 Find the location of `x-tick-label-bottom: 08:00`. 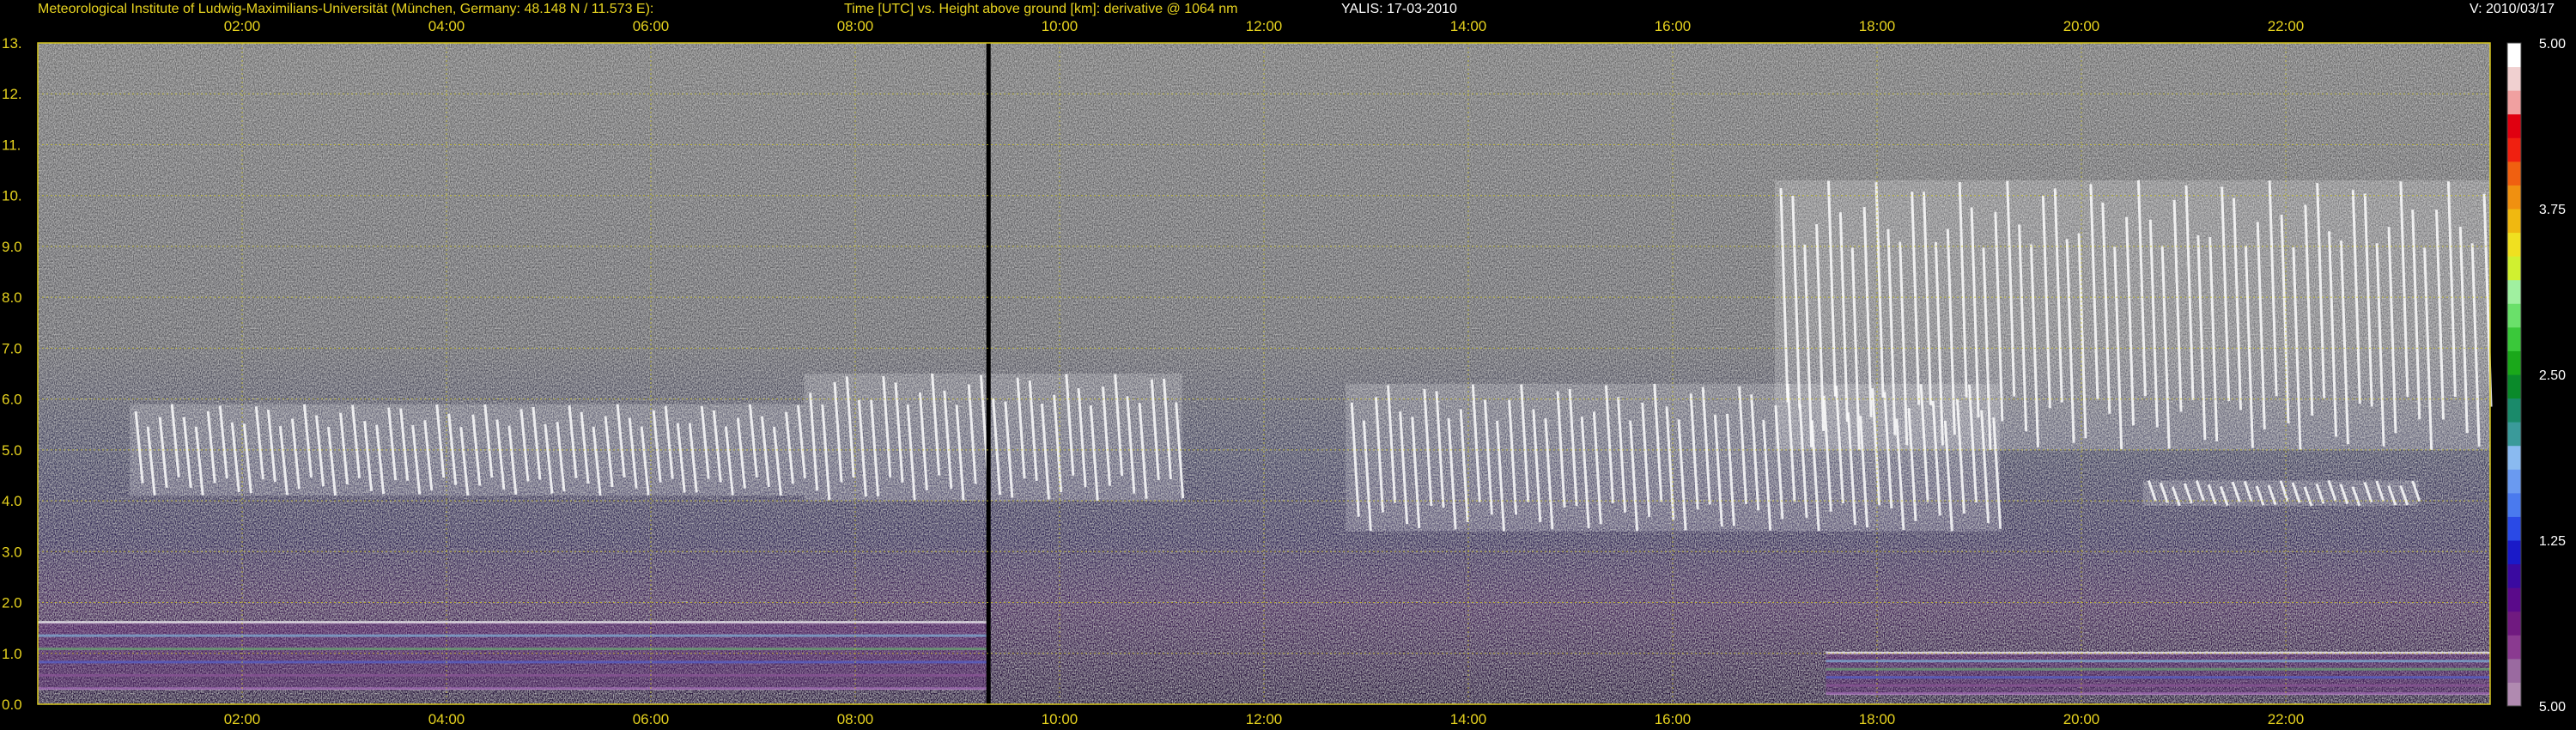

x-tick-label-bottom: 08:00 is located at coordinates (856, 719).